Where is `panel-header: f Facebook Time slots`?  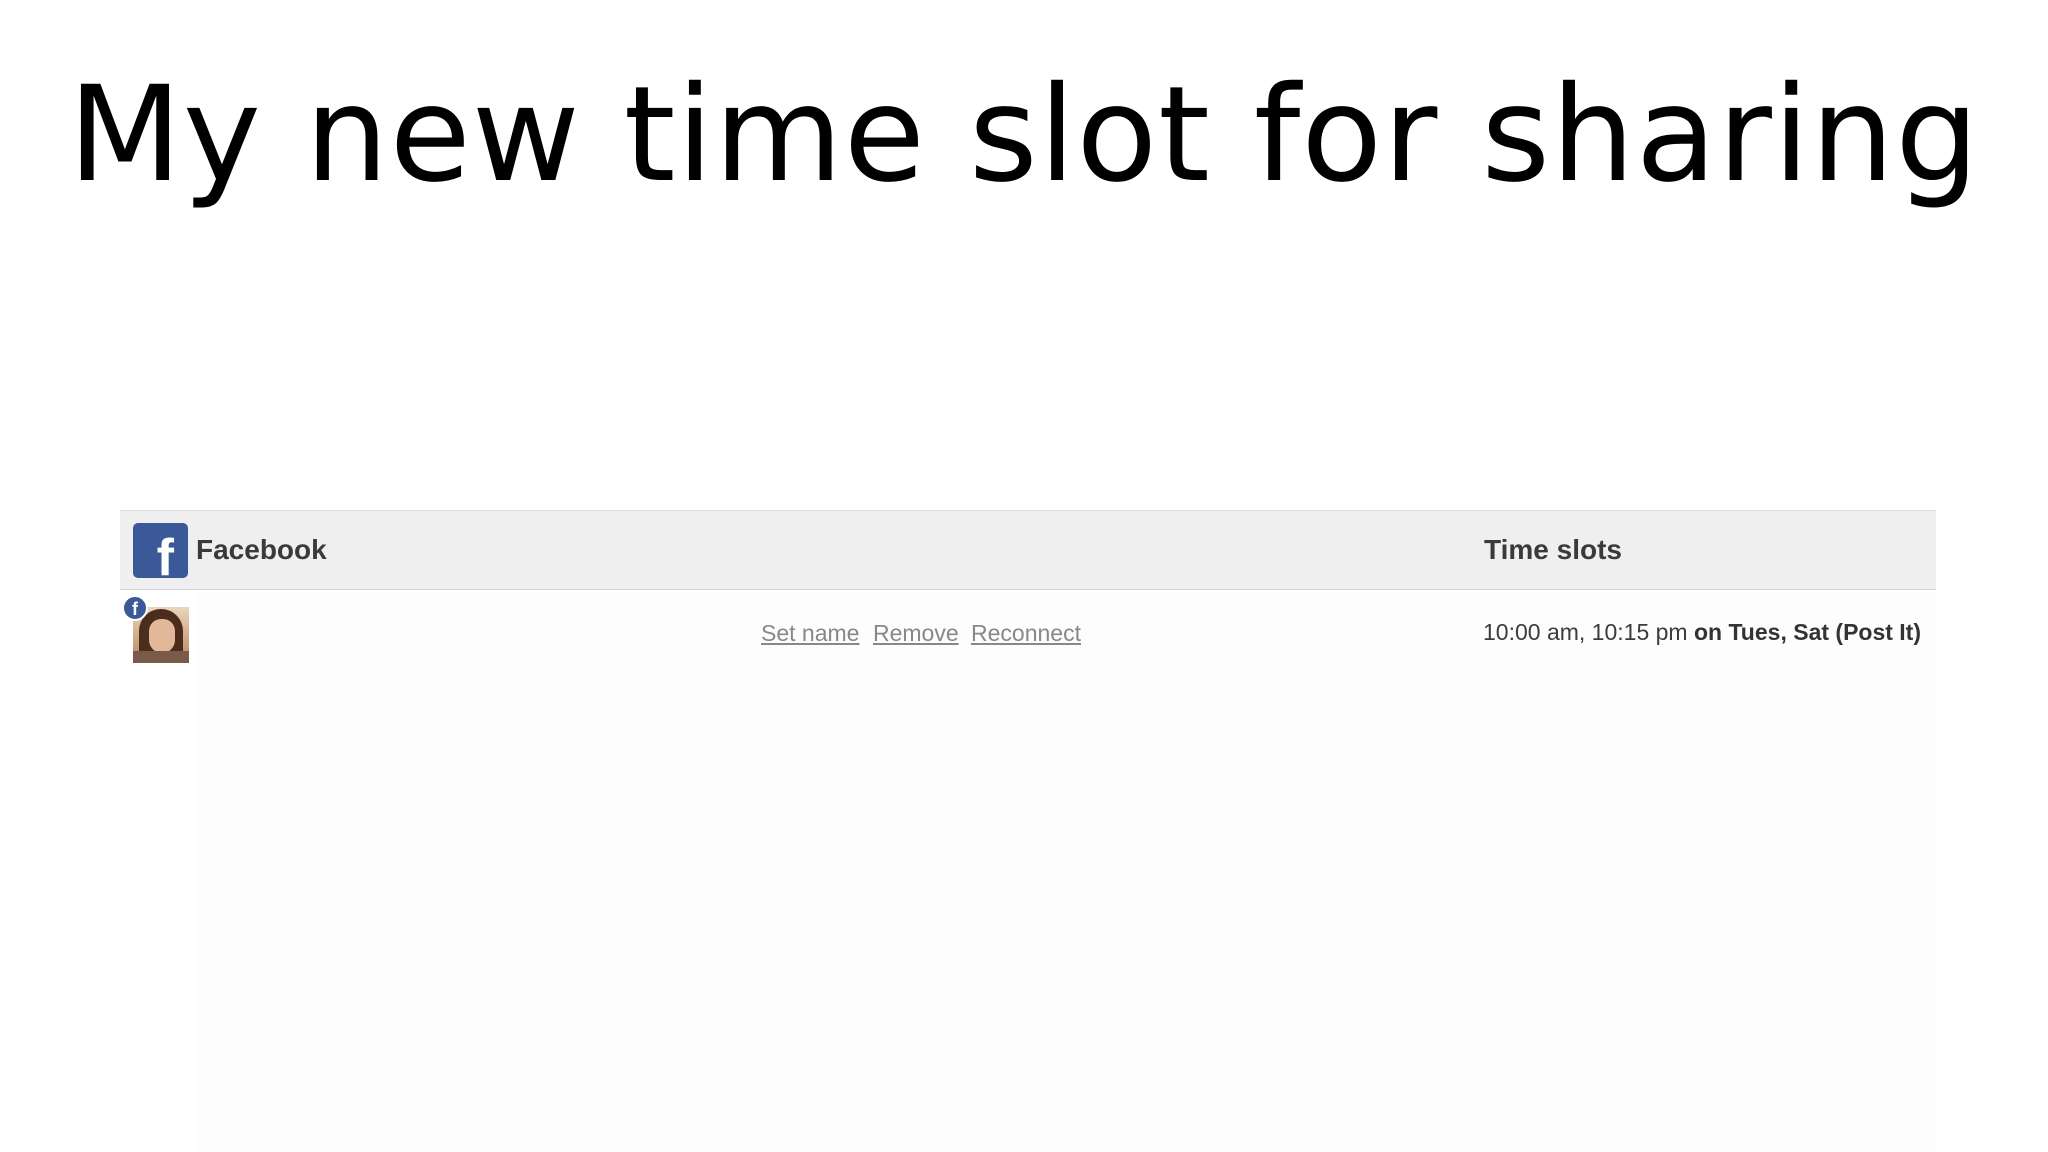
panel-header: f Facebook Time slots is located at coordinates (1028, 550).